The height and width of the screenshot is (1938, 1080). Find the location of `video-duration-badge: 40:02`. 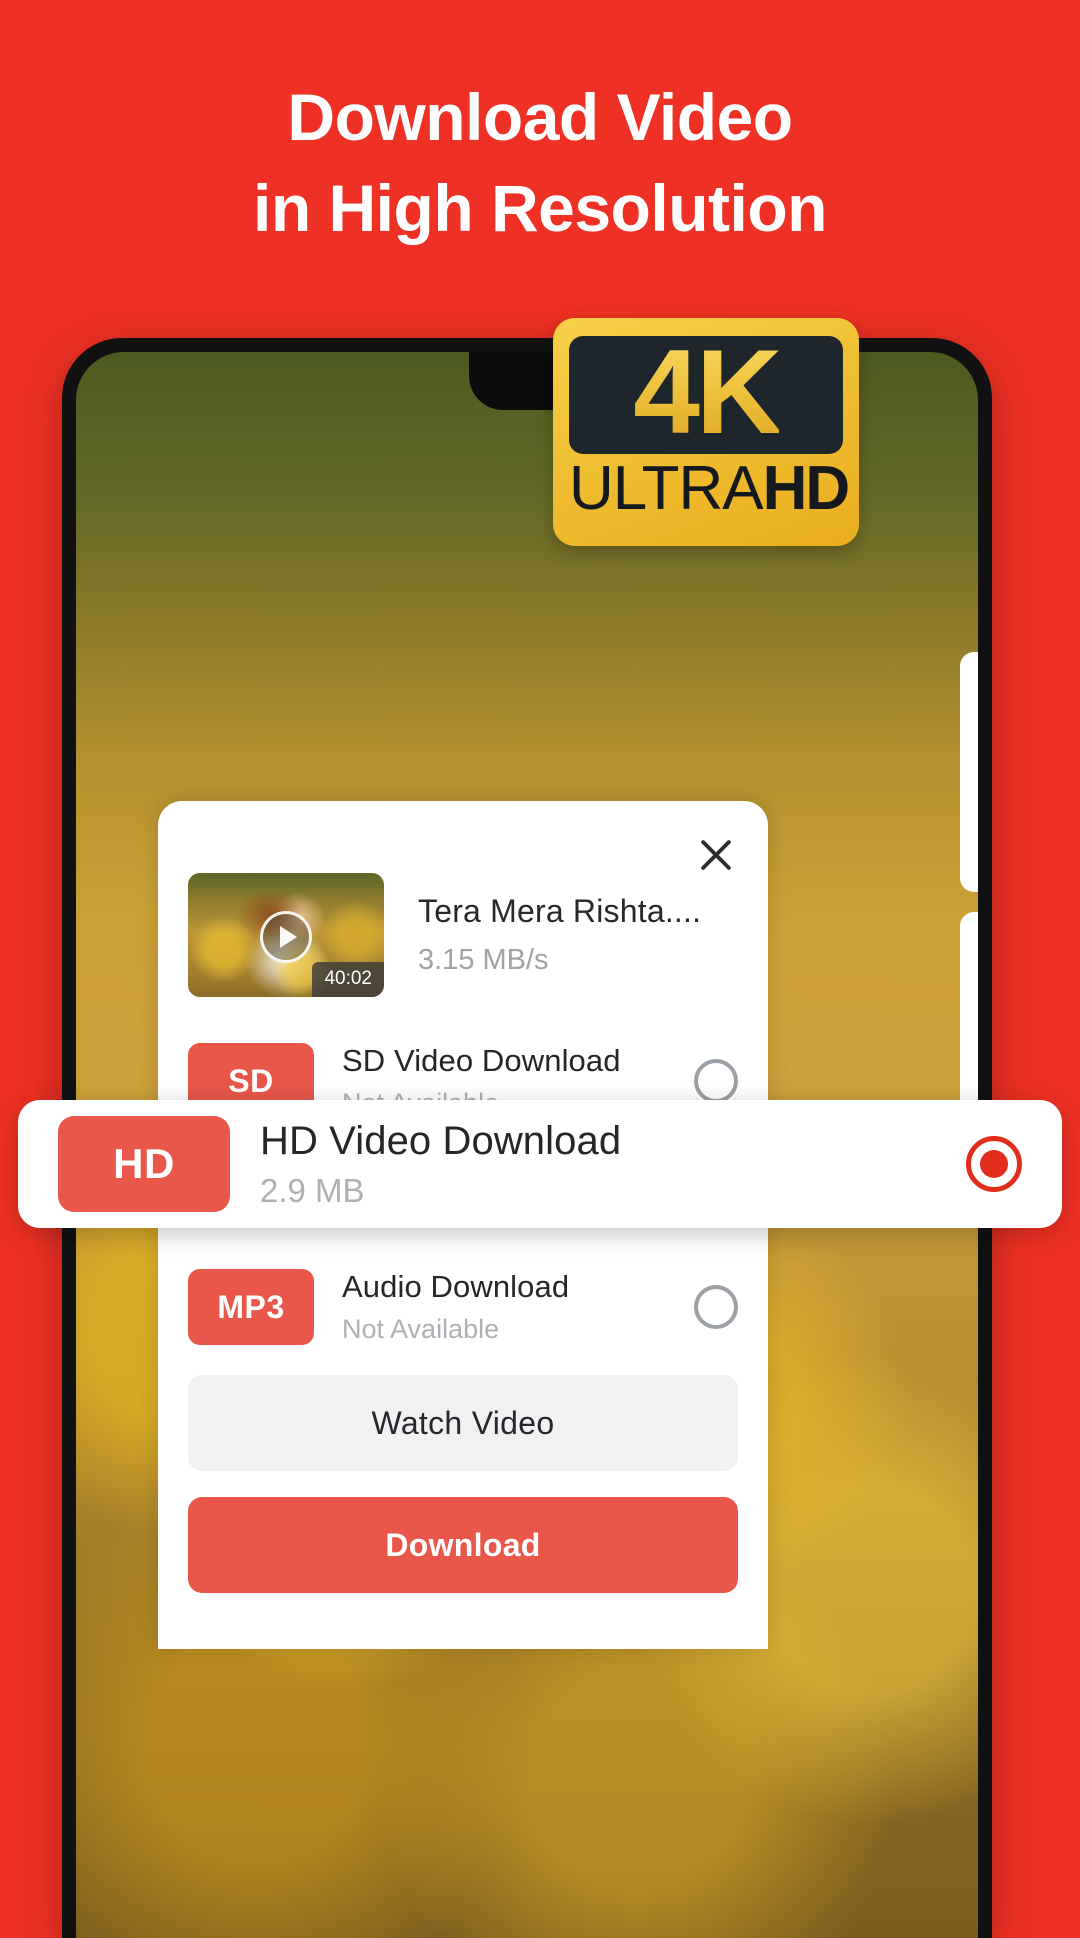

video-duration-badge: 40:02 is located at coordinates (348, 979).